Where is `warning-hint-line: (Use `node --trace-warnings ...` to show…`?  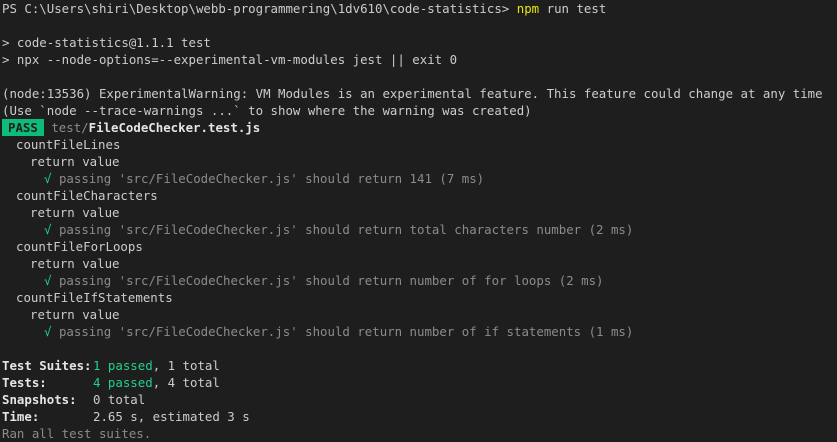
warning-hint-line: (Use `node --trace-warnings ...` to show… is located at coordinates (267, 110).